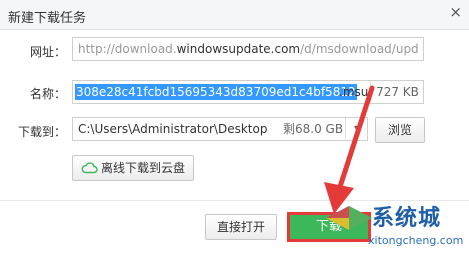 Image resolution: width=469 pixels, height=255 pixels. I want to click on save-path-value: C:\Users\Administrator\Desktop, so click(173, 129).